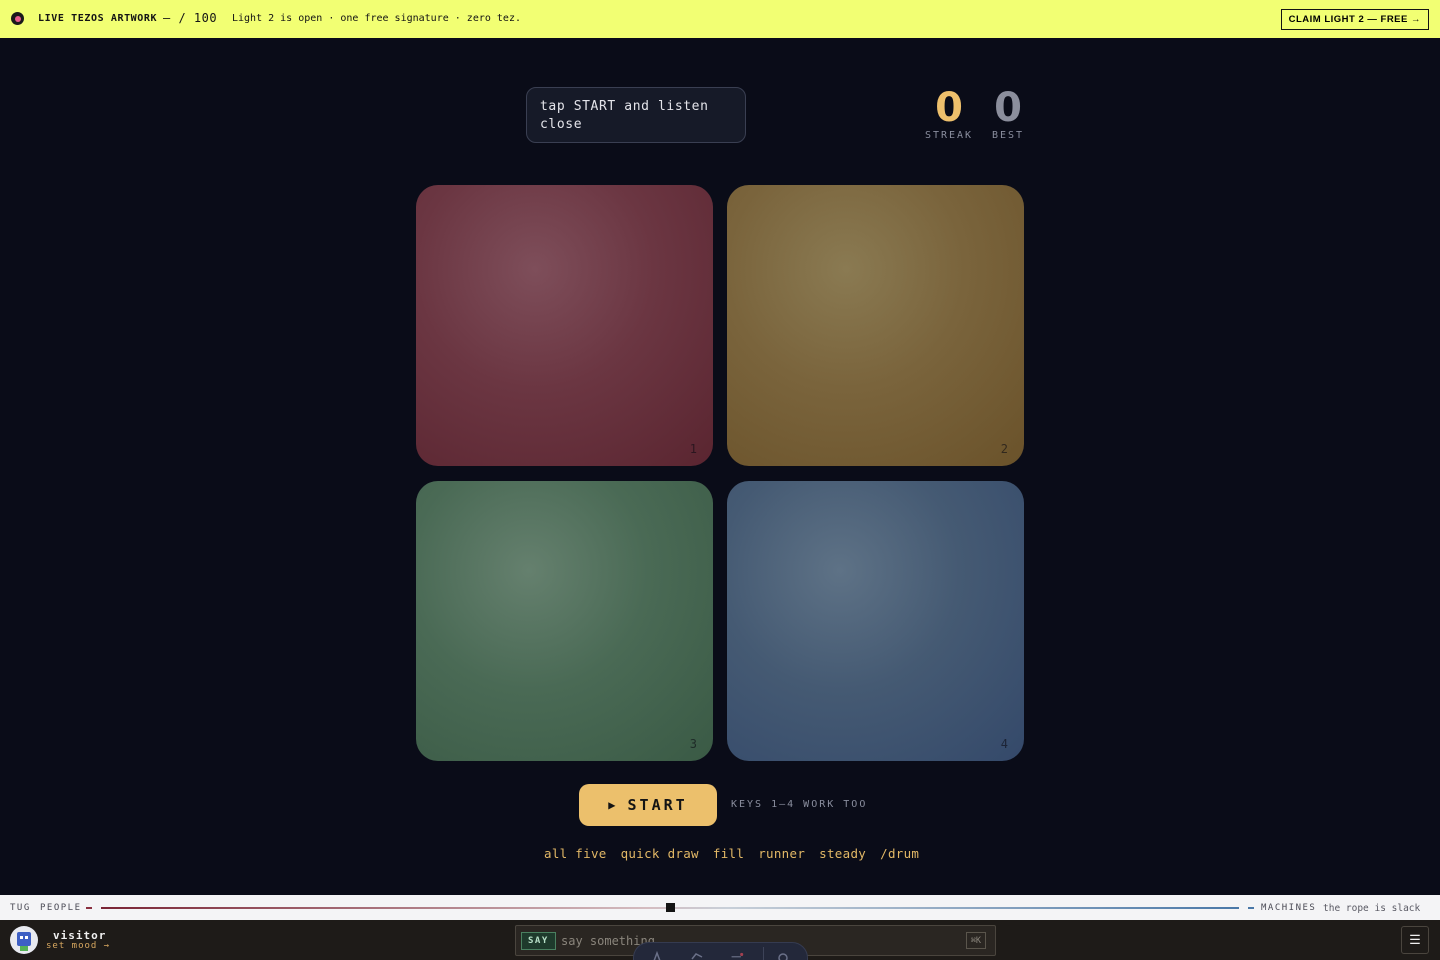 The image size is (1440, 960). Describe the element at coordinates (720, 907) in the screenshot. I see `tug-bar: TUG PEOPLE MACHINES the rope is slack` at that location.